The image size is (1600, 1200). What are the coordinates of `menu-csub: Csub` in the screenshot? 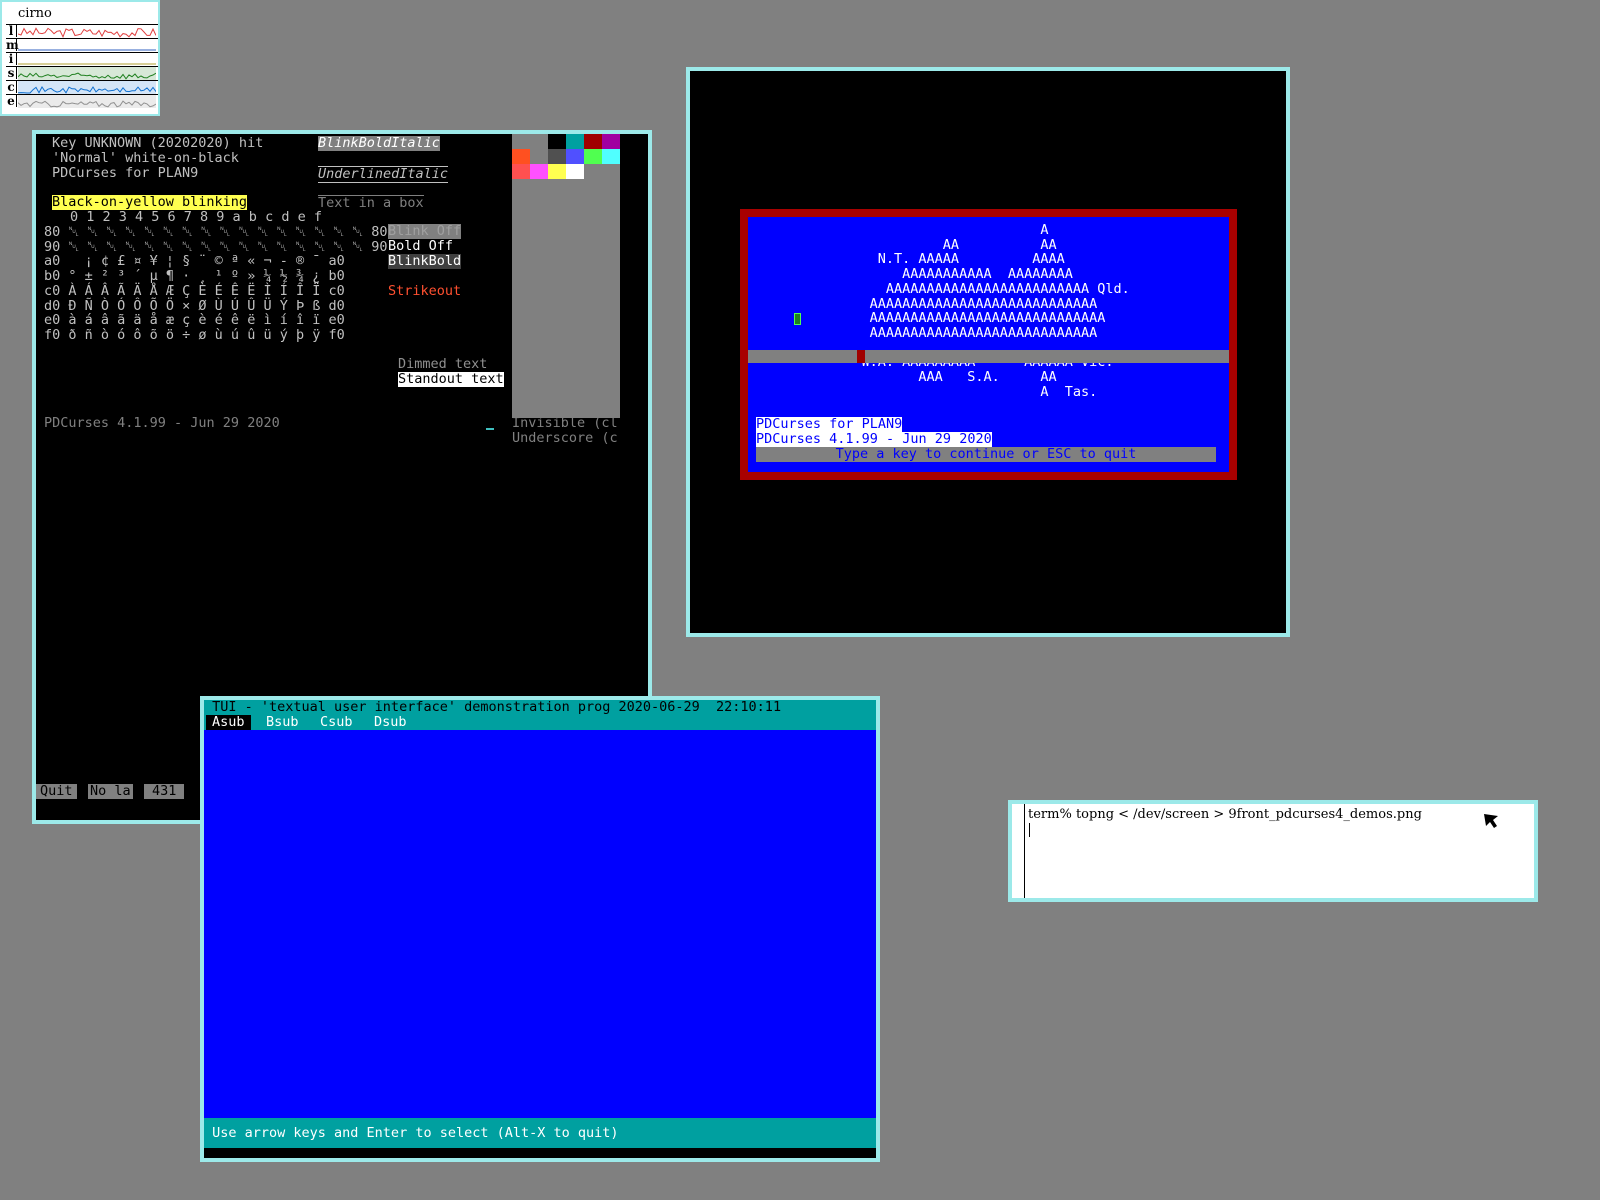 It's located at (336, 722).